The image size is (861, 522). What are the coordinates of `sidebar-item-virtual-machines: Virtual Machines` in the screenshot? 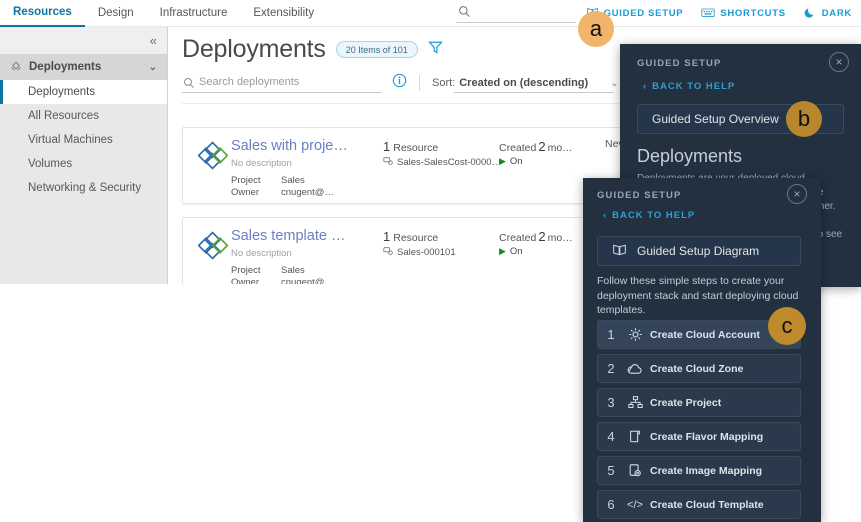 It's located at (83, 140).